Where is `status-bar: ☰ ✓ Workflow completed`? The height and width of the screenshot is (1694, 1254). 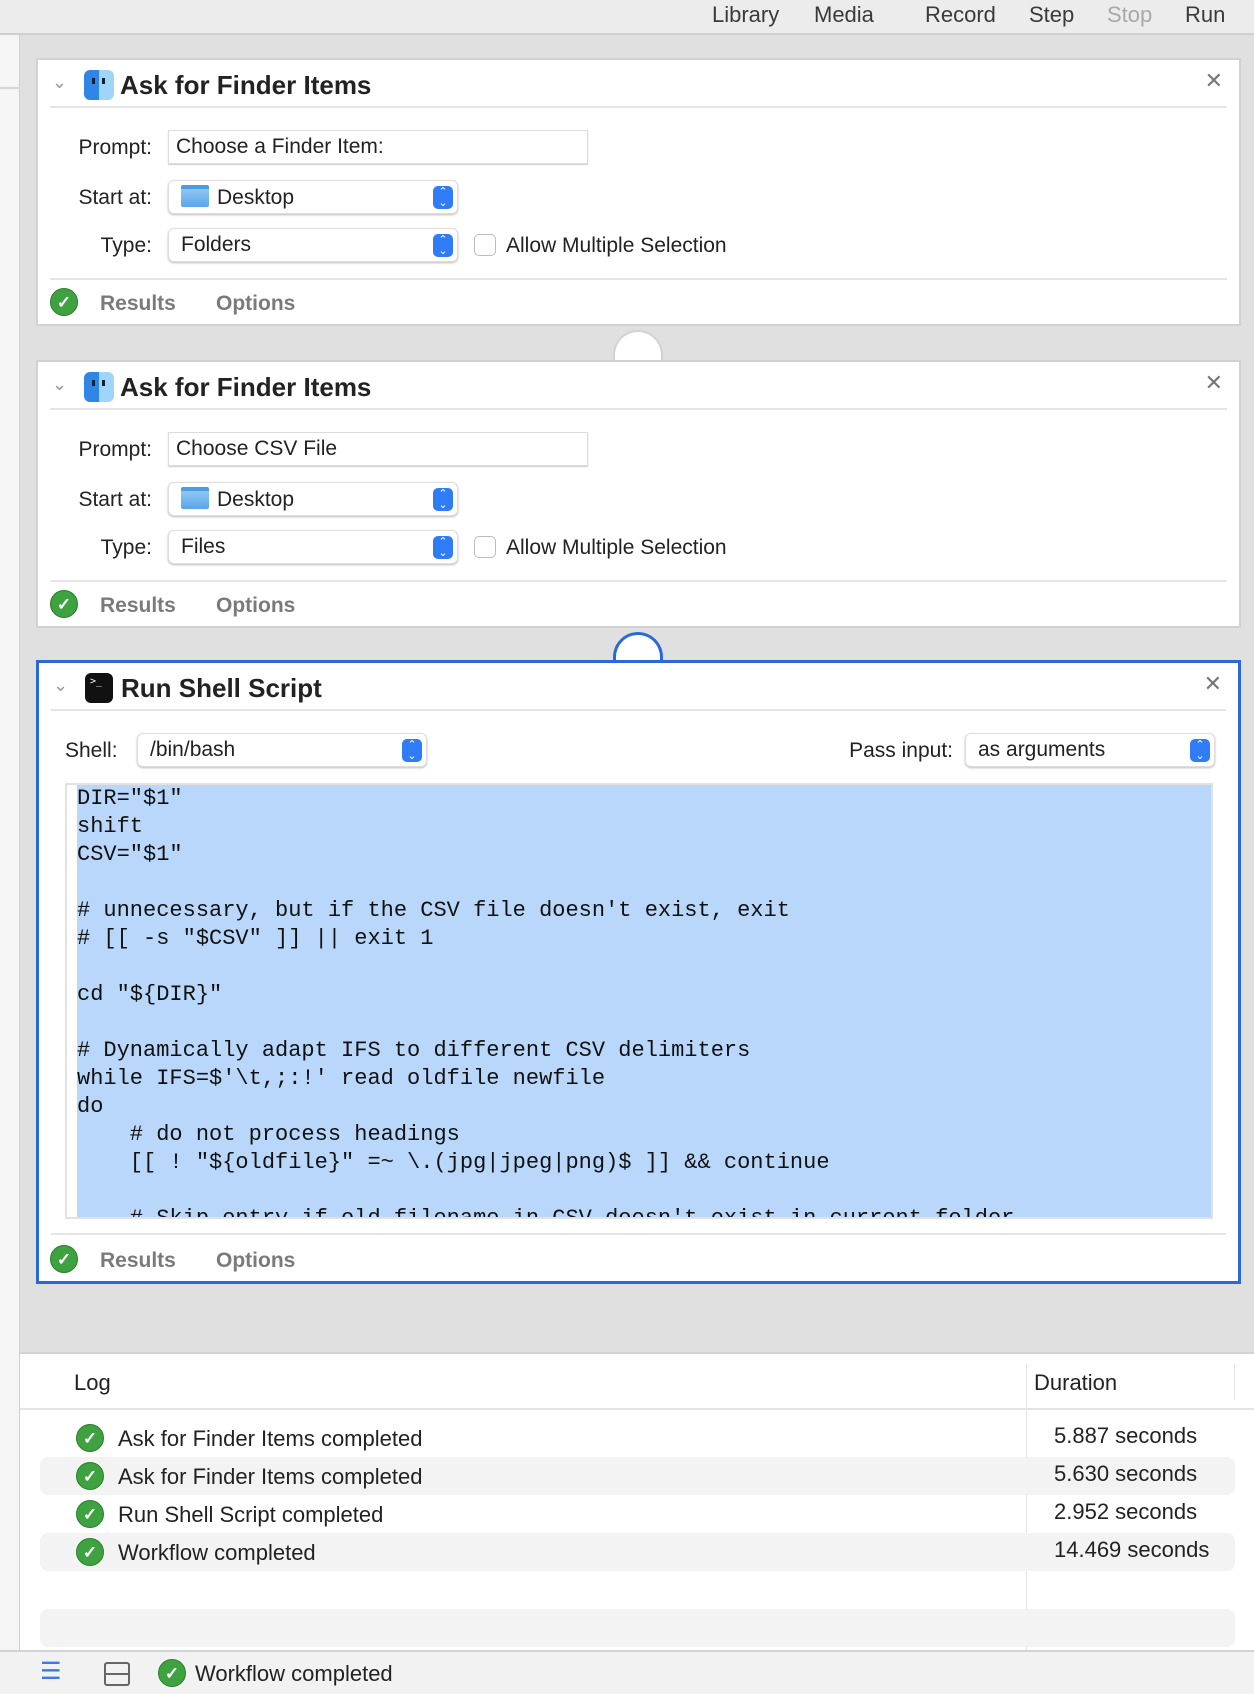
status-bar: ☰ ✓ Workflow completed is located at coordinates (627, 1672).